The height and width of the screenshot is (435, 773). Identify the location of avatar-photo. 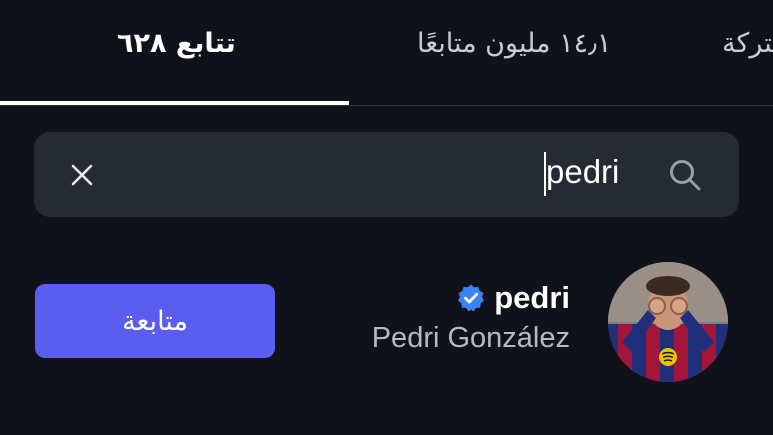
(668, 322).